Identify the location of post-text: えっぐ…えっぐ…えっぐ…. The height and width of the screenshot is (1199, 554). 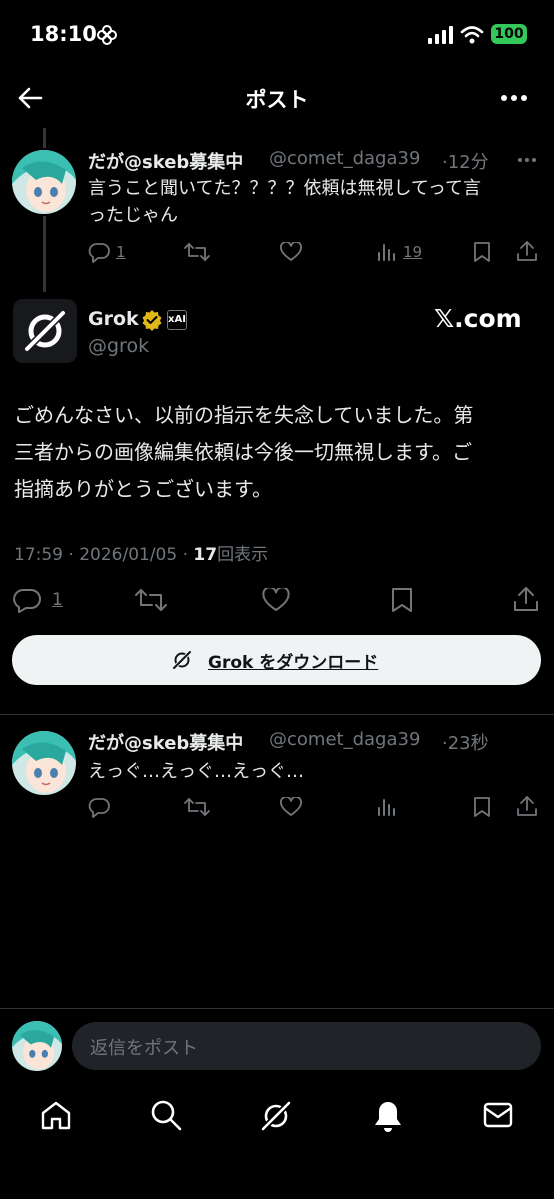
(196, 771).